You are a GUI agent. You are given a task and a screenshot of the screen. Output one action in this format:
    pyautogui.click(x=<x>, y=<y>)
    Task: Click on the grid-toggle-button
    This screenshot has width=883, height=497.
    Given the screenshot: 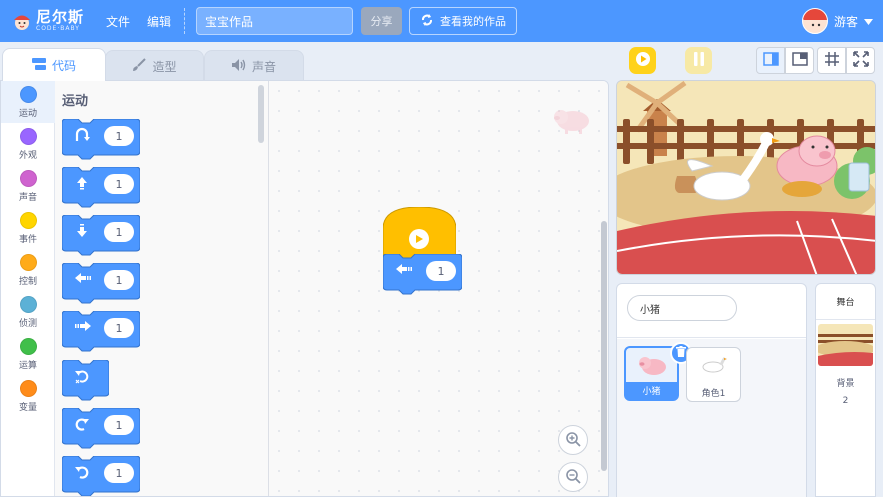 What is the action you would take?
    pyautogui.click(x=831, y=60)
    